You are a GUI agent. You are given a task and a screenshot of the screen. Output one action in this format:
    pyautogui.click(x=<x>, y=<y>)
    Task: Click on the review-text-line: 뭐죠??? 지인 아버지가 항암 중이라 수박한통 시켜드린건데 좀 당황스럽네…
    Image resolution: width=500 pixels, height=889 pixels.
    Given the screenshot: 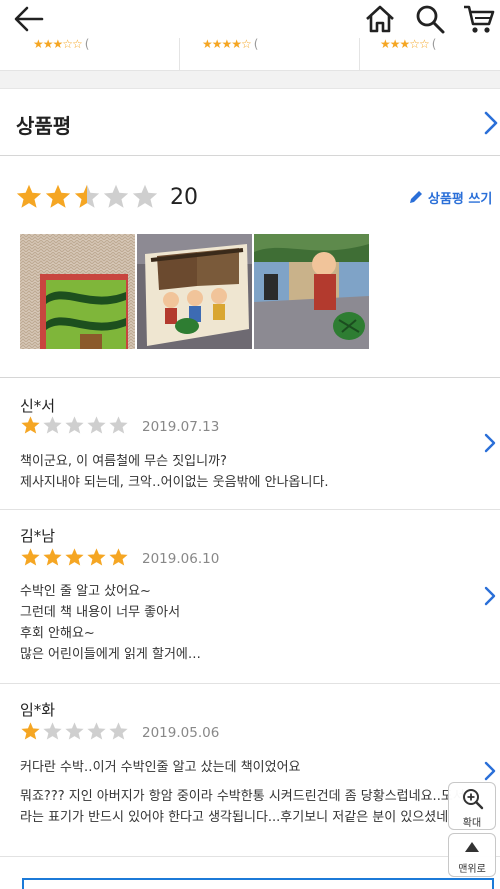 What is the action you would take?
    pyautogui.click(x=242, y=796)
    